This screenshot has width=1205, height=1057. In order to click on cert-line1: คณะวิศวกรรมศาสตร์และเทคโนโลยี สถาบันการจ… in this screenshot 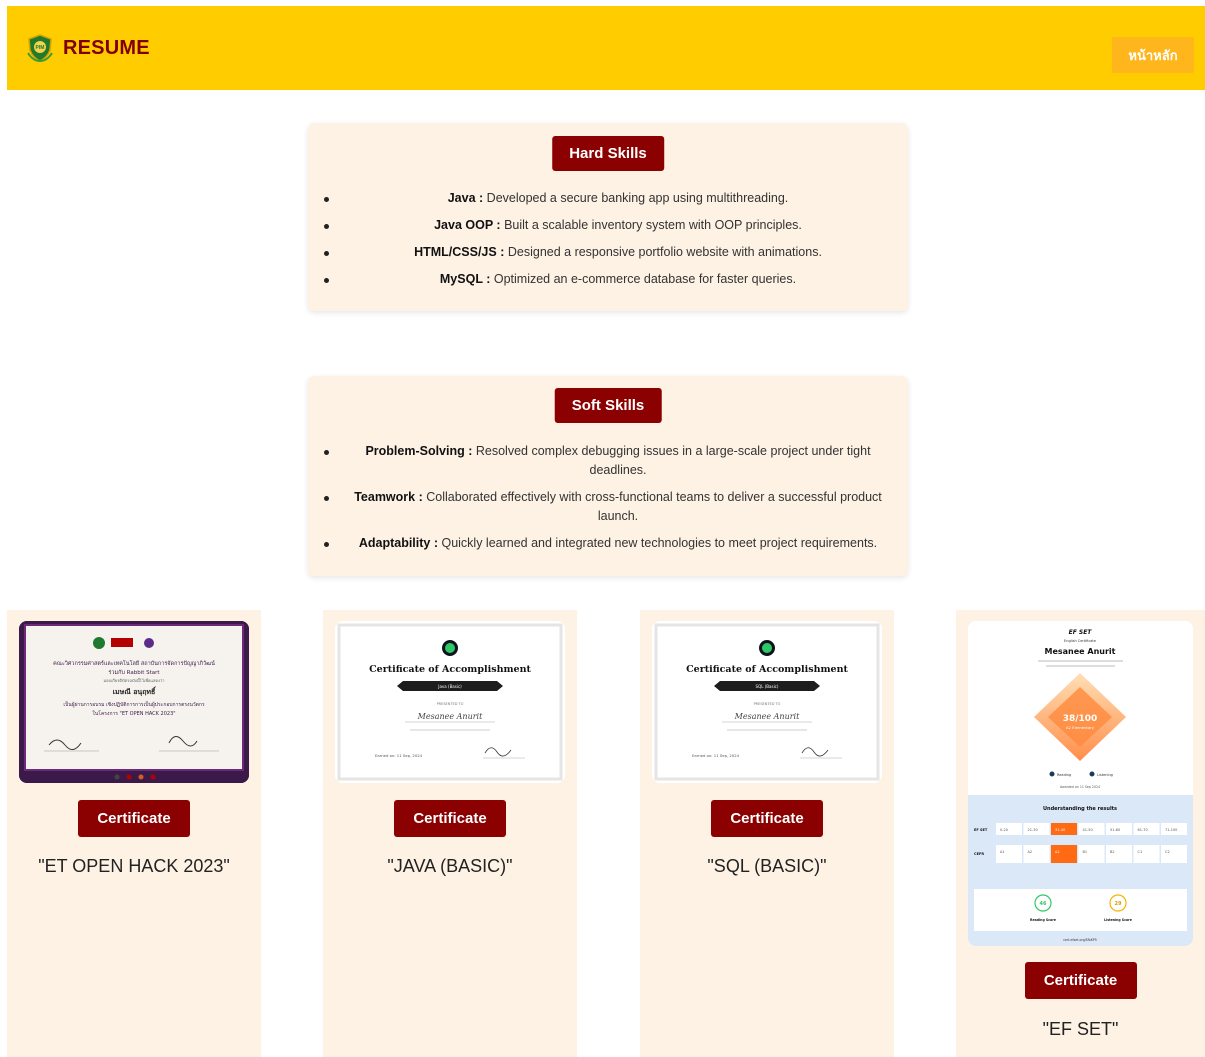, I will do `click(134, 663)`.